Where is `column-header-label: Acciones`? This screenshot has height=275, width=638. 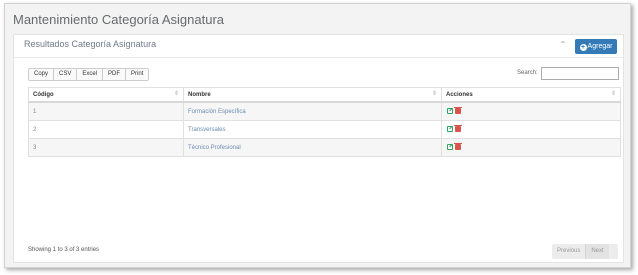 column-header-label: Acciones is located at coordinates (459, 94).